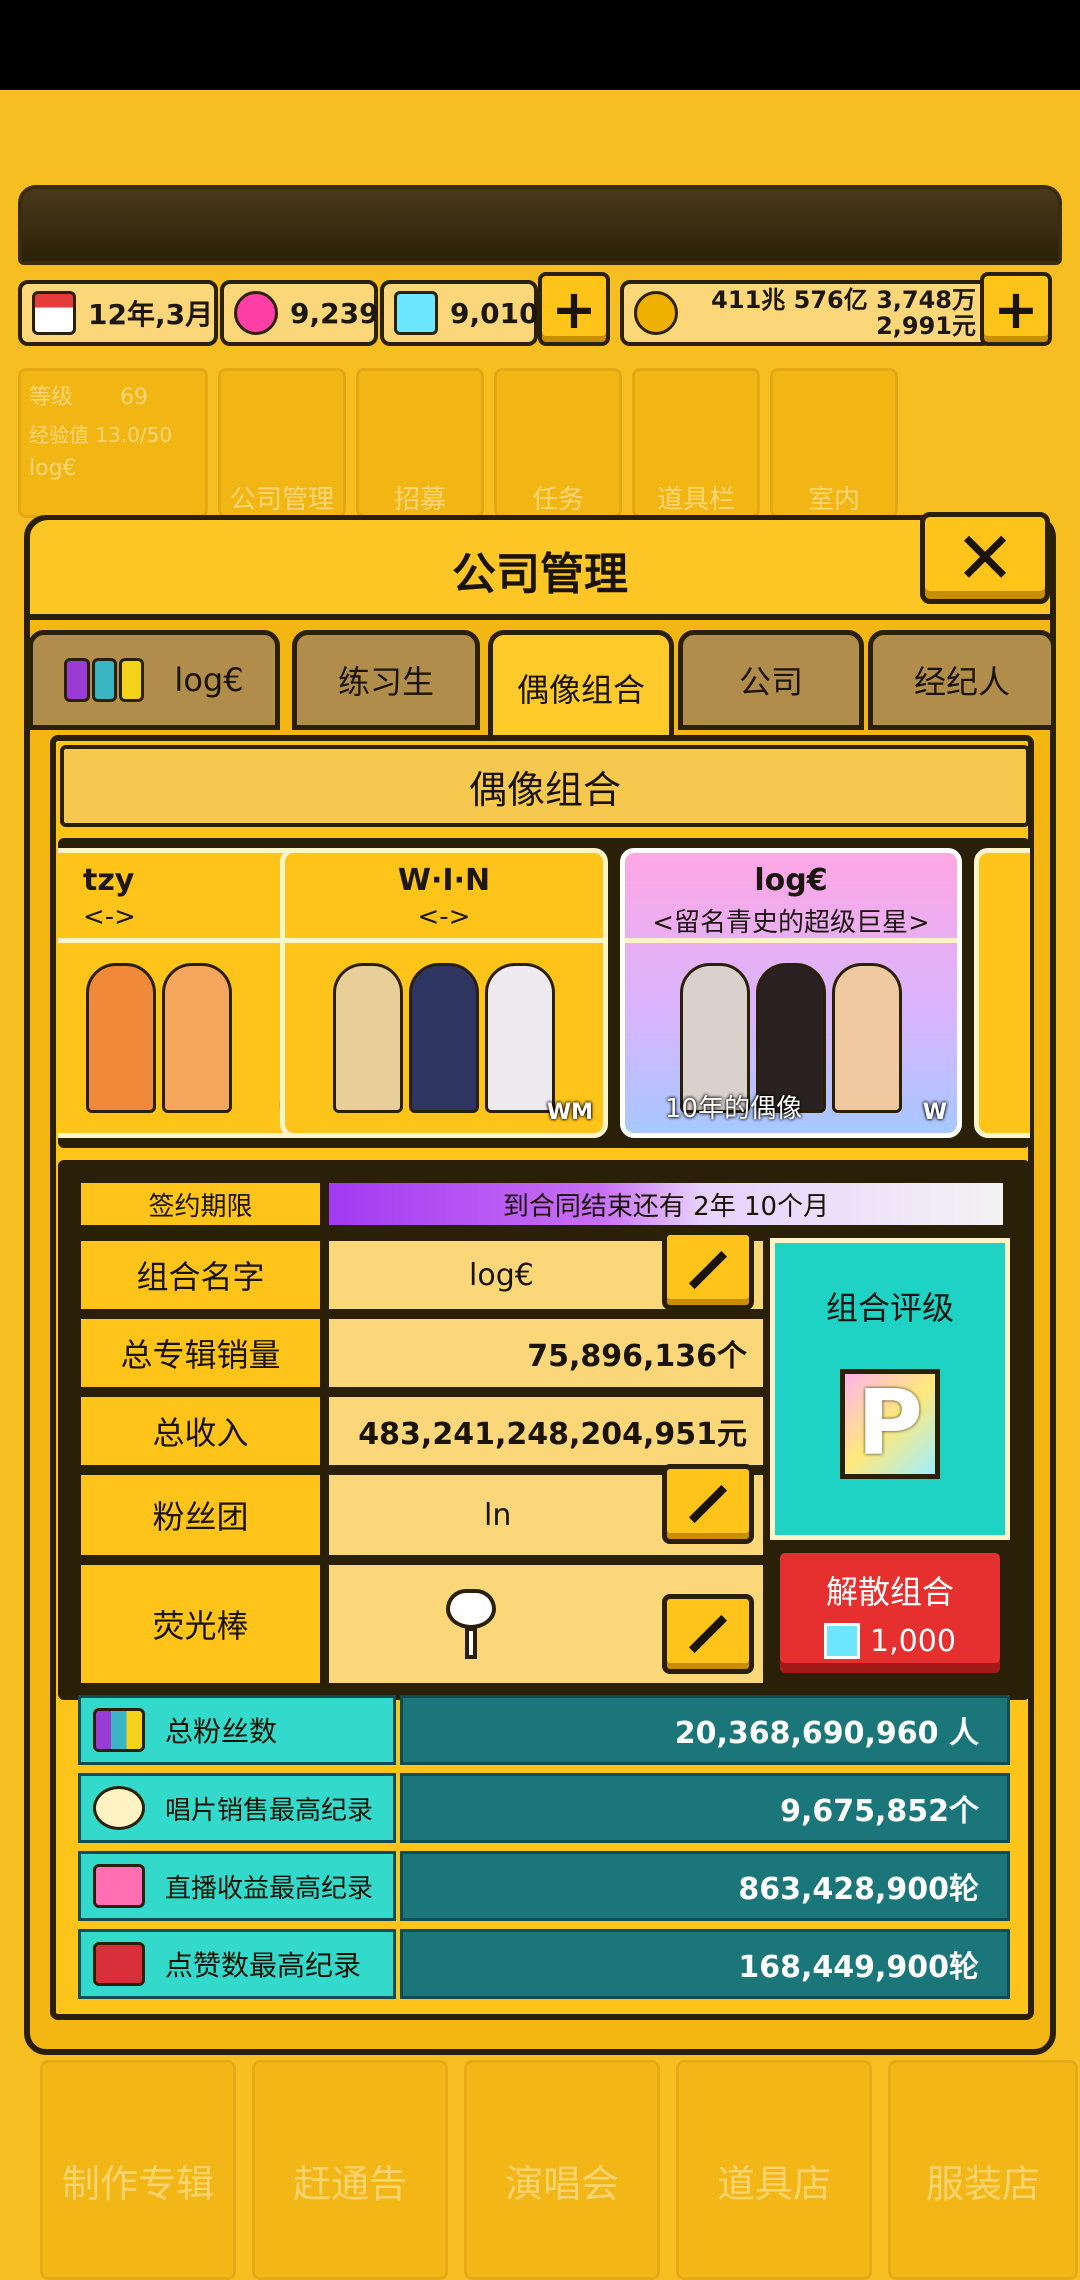 This screenshot has width=1080, height=2280. What do you see at coordinates (574, 309) in the screenshot?
I see `add-gems-button: +` at bounding box center [574, 309].